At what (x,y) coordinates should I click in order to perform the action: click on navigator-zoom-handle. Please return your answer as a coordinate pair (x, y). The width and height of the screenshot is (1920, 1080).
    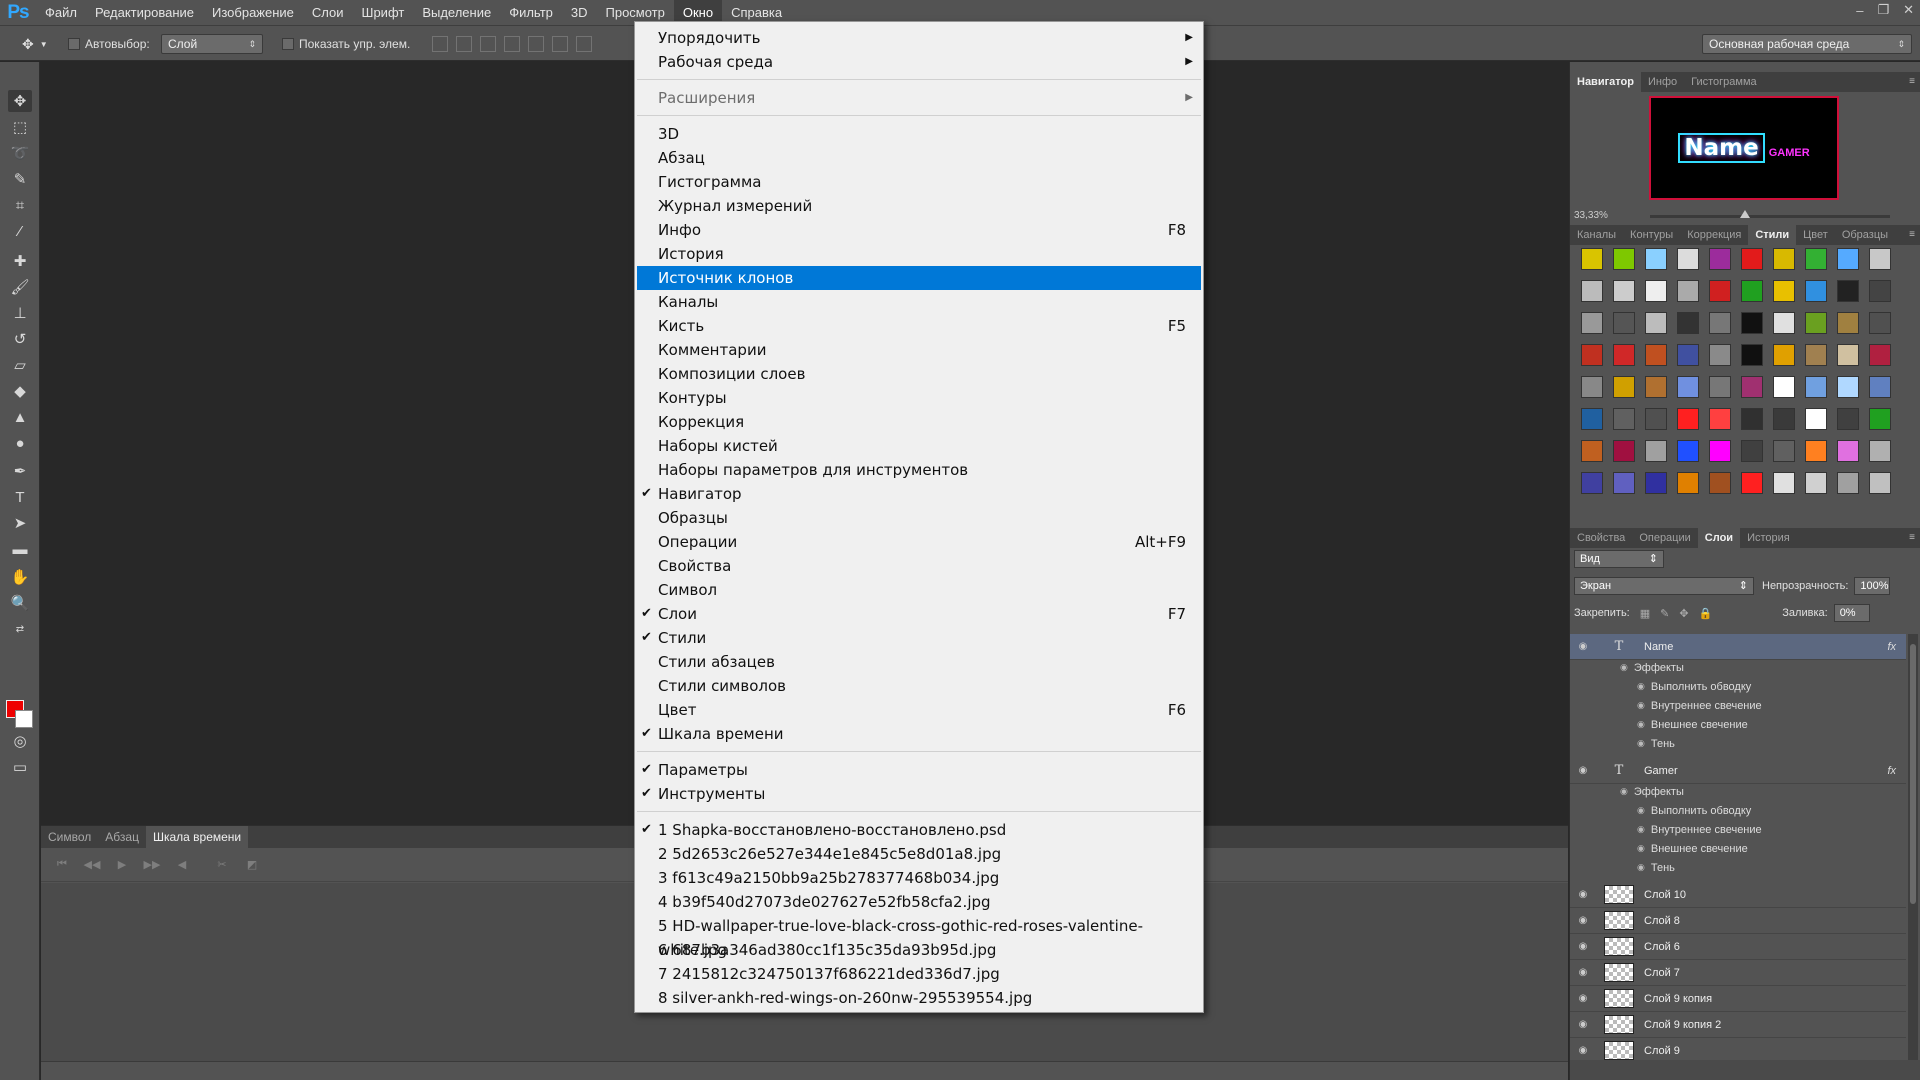
    Looking at the image, I should click on (1745, 214).